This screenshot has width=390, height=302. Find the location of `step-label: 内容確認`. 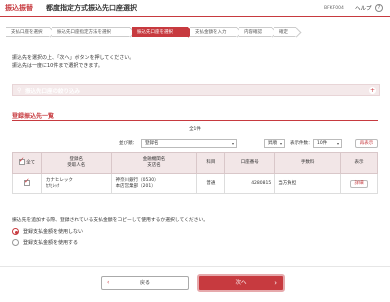

step-label: 内容確認 is located at coordinates (253, 32).